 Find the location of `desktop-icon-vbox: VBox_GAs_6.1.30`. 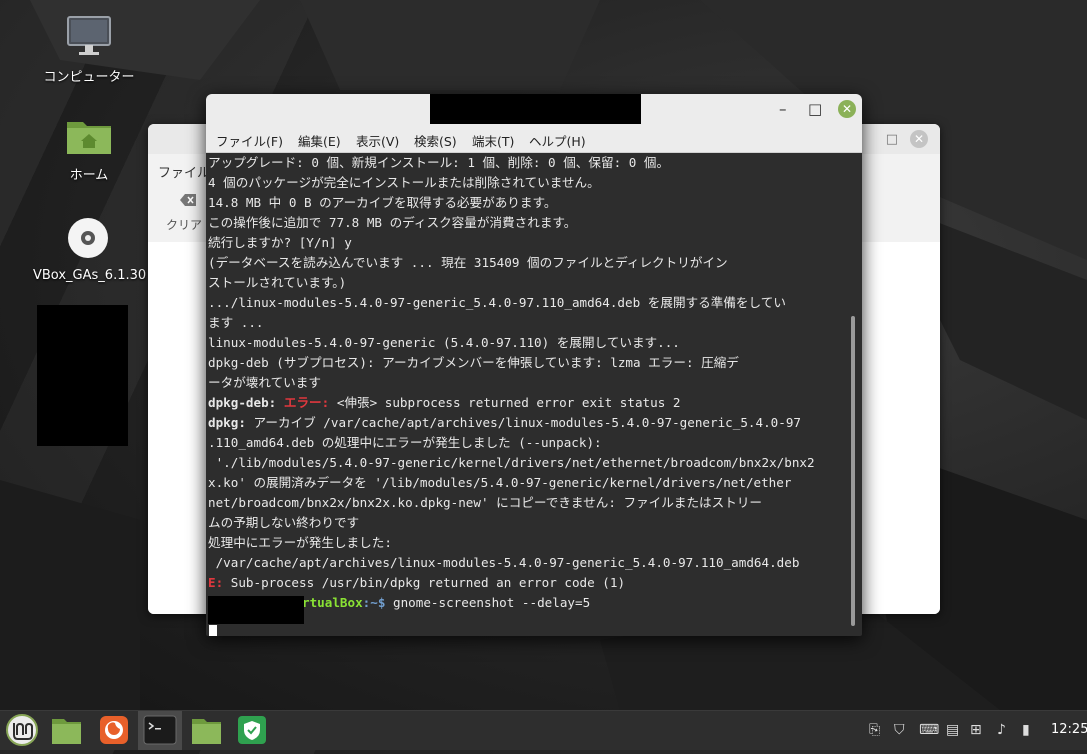

desktop-icon-vbox: VBox_GAs_6.1.30 is located at coordinates (90, 249).